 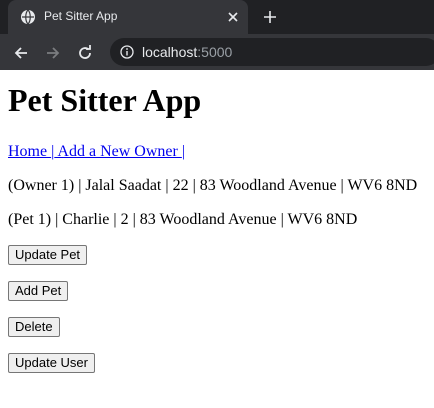 I want to click on globe-icon, so click(x=28, y=17).